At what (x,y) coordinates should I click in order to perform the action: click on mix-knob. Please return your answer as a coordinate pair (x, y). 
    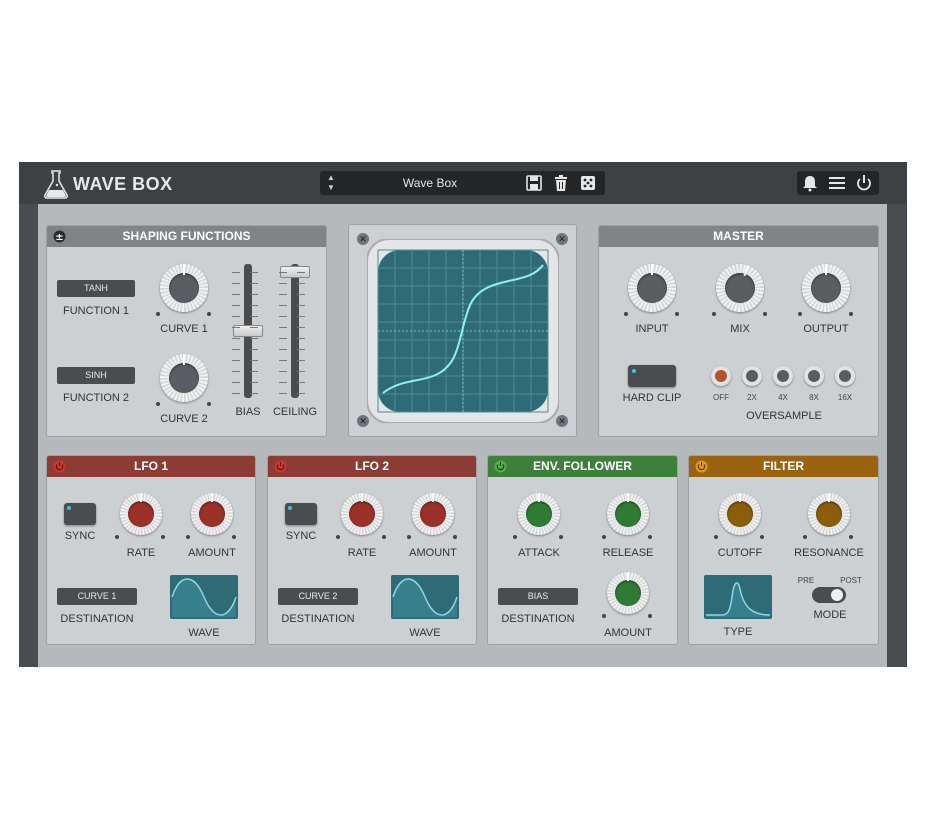
    Looking at the image, I should click on (740, 288).